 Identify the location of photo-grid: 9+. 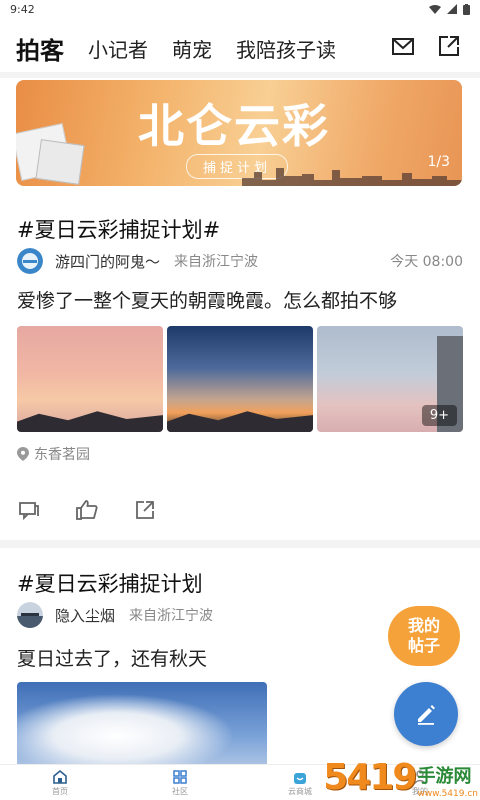
(240, 379).